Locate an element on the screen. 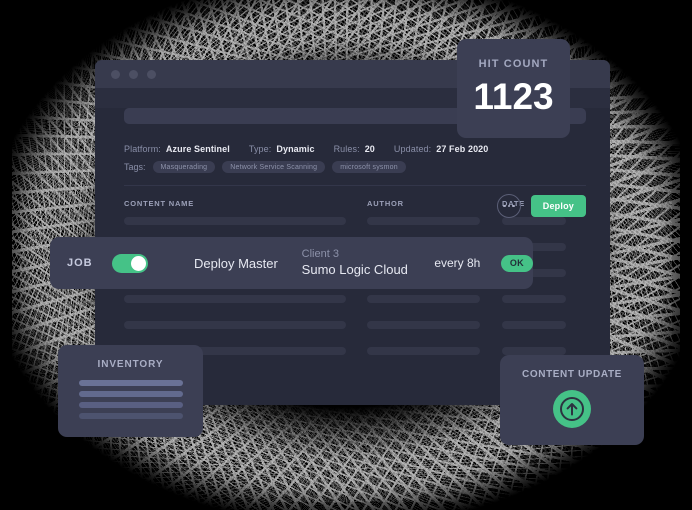 This screenshot has width=692, height=510. meta-label-rules: Rules: is located at coordinates (346, 149).